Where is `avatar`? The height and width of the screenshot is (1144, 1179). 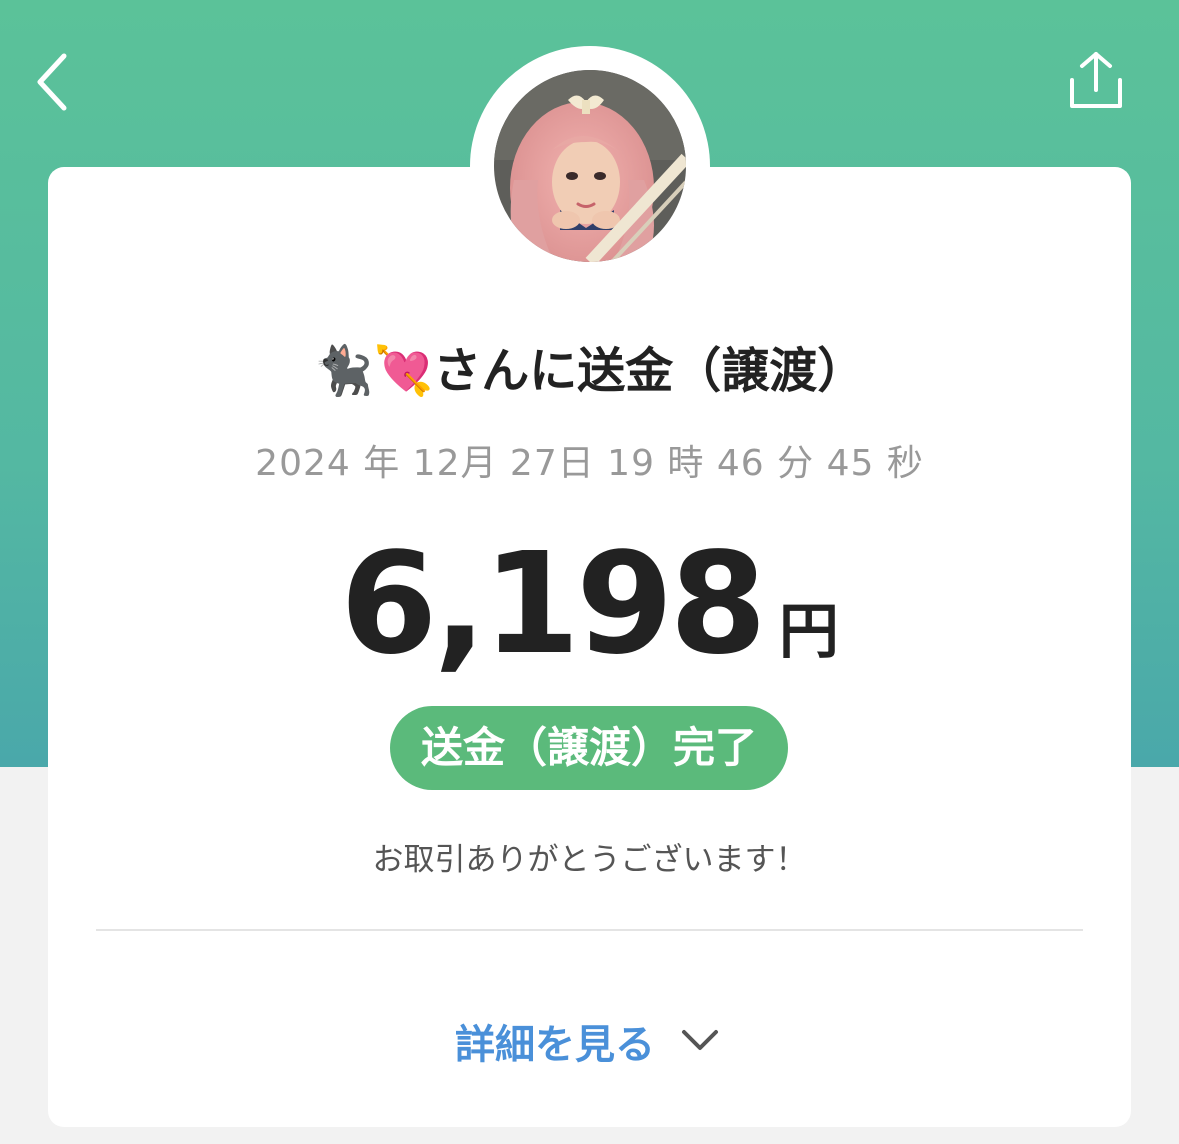
avatar is located at coordinates (590, 166).